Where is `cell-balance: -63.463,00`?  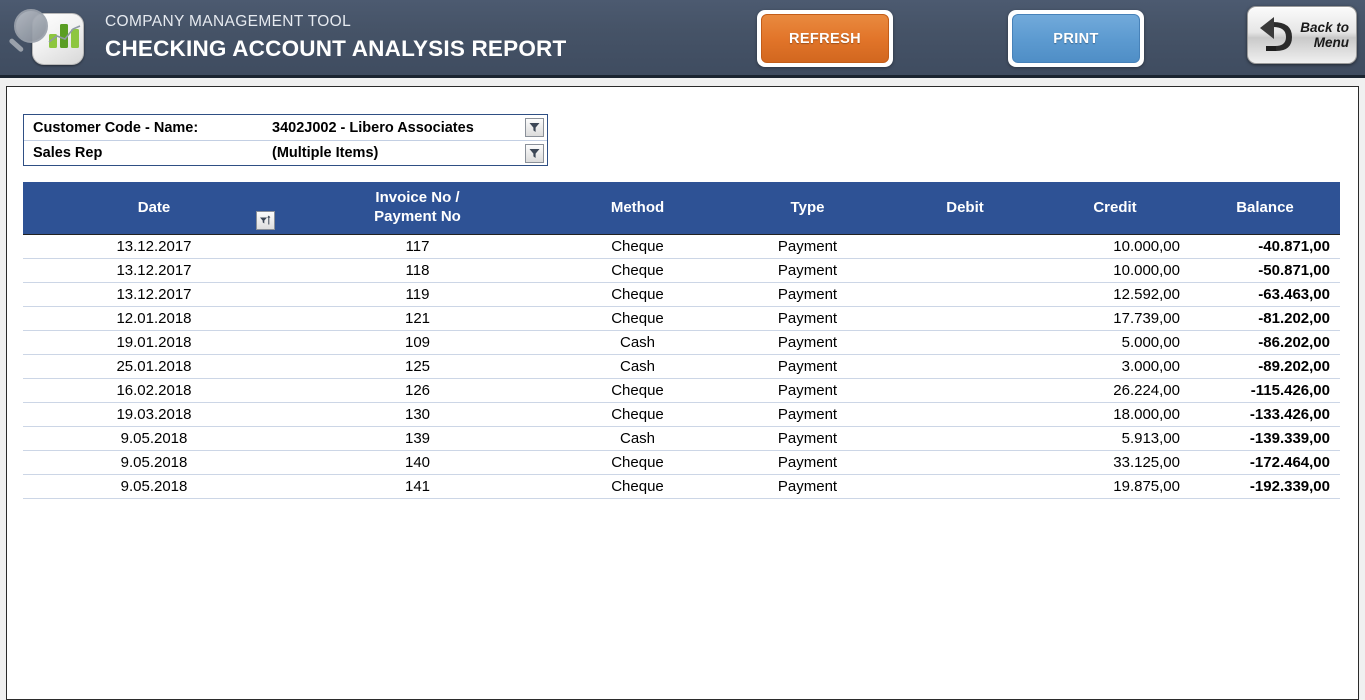
cell-balance: -63.463,00 is located at coordinates (1265, 294).